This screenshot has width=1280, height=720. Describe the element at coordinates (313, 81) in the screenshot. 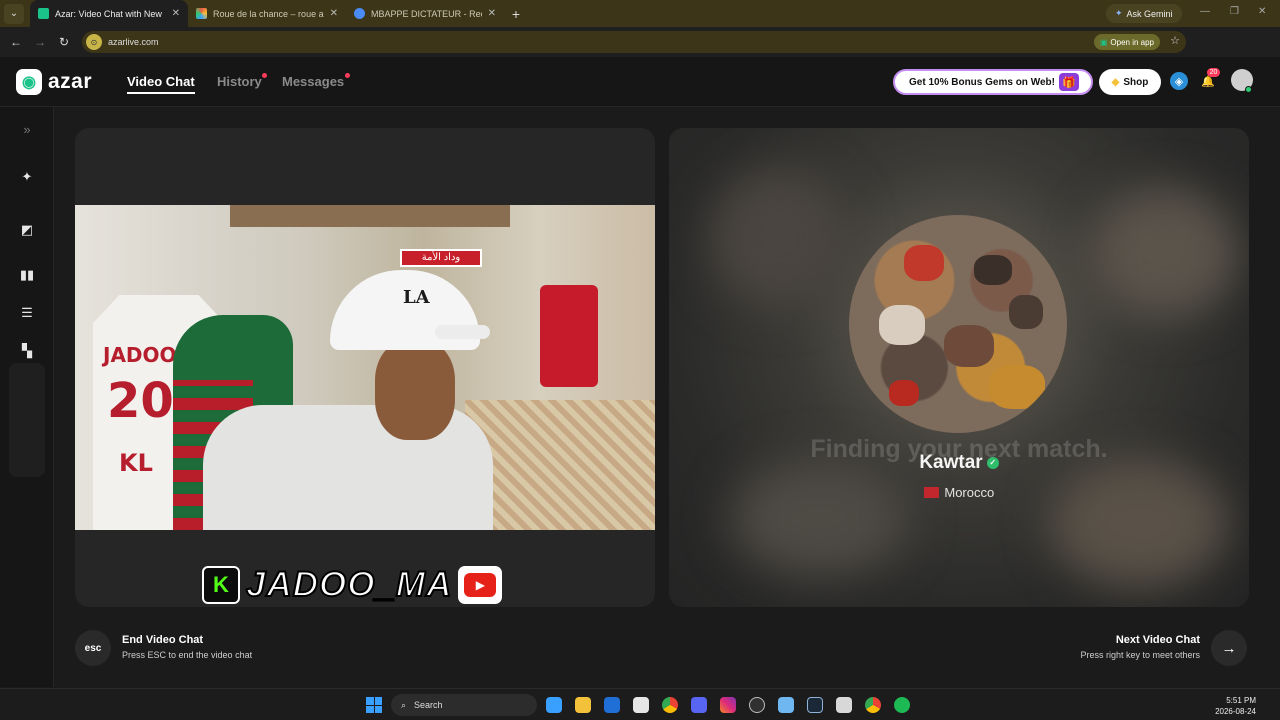

I see `nav-messages: Messages` at that location.